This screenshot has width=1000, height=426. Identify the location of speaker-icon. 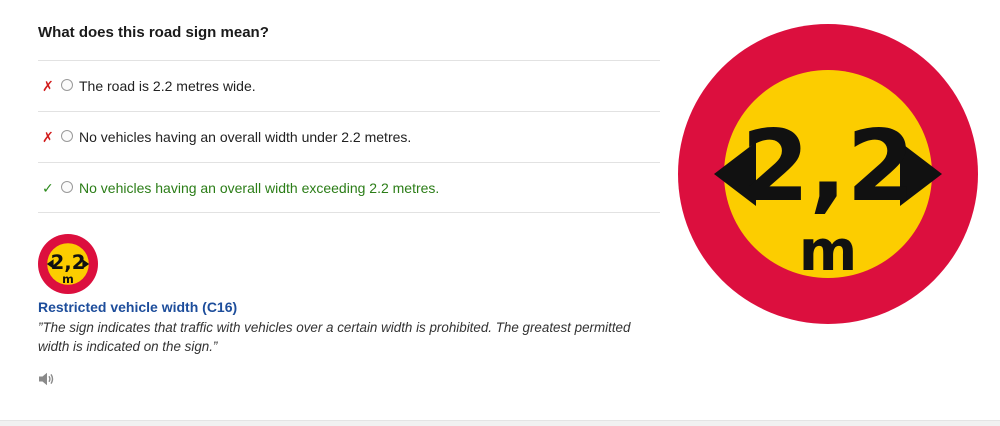
(47, 379).